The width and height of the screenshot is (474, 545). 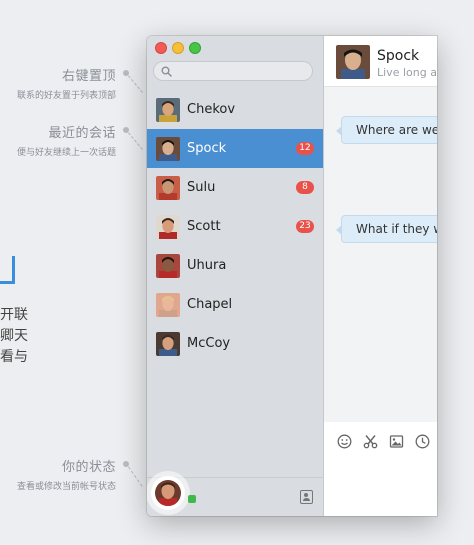 What do you see at coordinates (66, 153) in the screenshot?
I see `annotation-recent-subtitle: 便与好友继续上一次话题` at bounding box center [66, 153].